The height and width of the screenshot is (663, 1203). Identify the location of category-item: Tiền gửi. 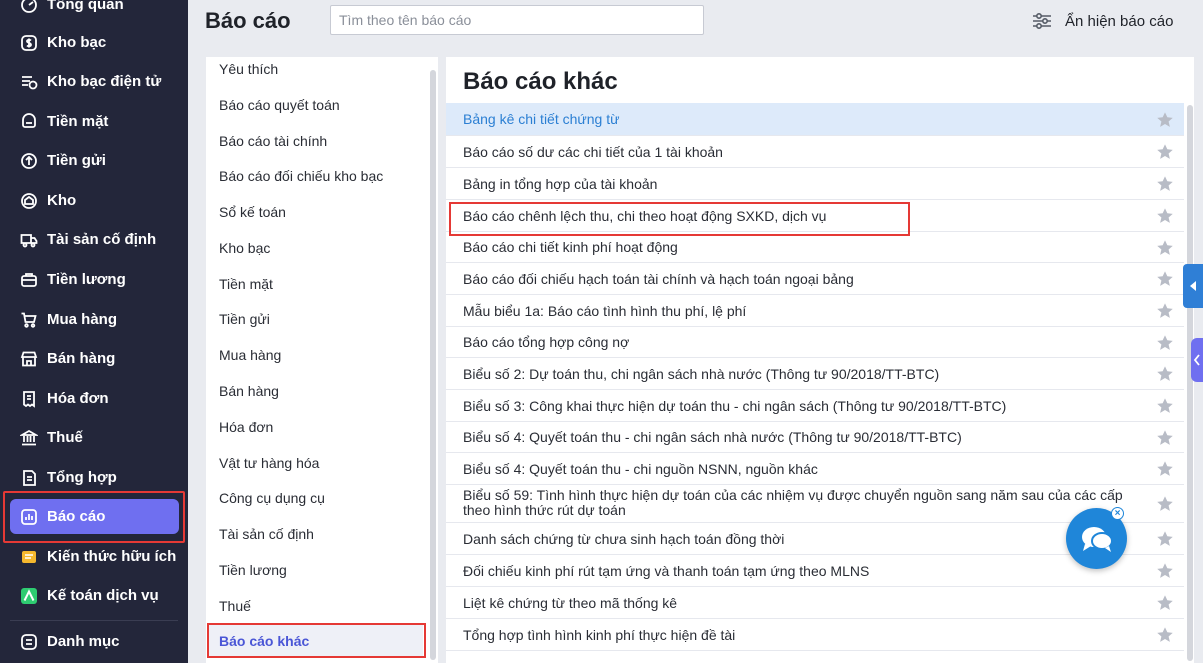
(244, 319).